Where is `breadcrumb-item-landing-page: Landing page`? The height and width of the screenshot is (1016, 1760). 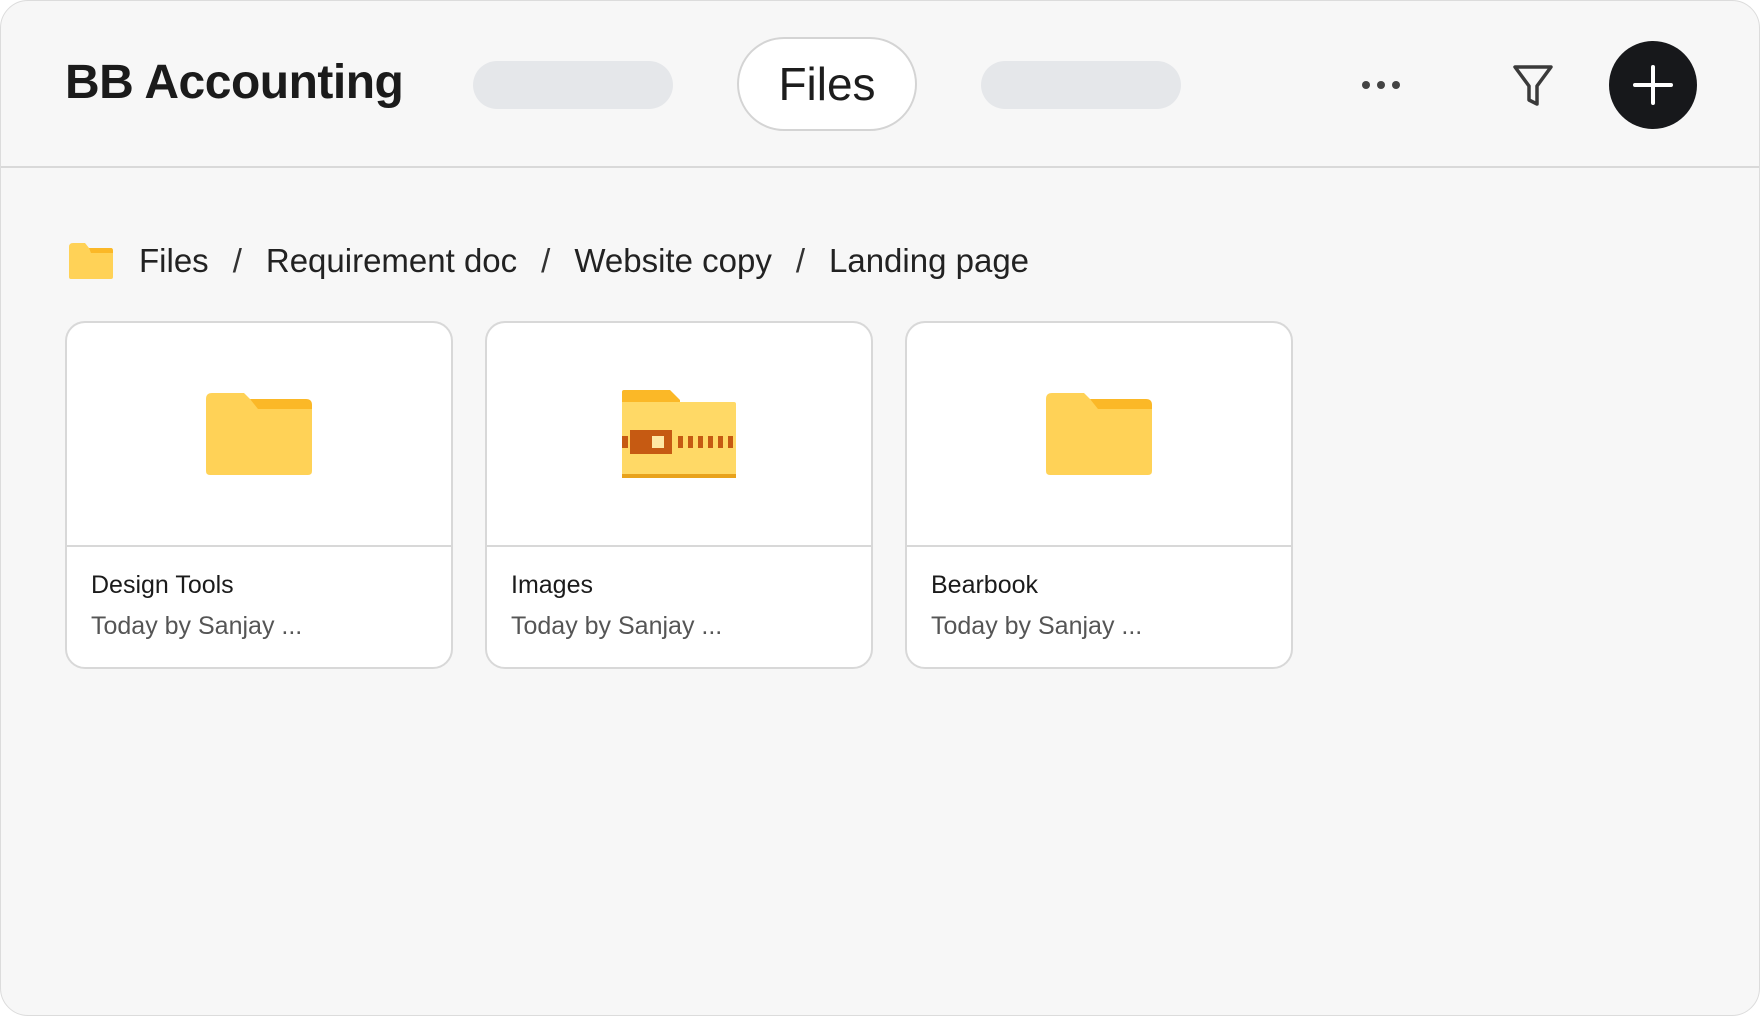 breadcrumb-item-landing-page: Landing page is located at coordinates (929, 261).